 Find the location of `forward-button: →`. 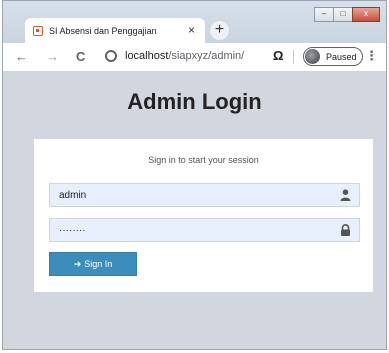

forward-button: → is located at coordinates (52, 56).